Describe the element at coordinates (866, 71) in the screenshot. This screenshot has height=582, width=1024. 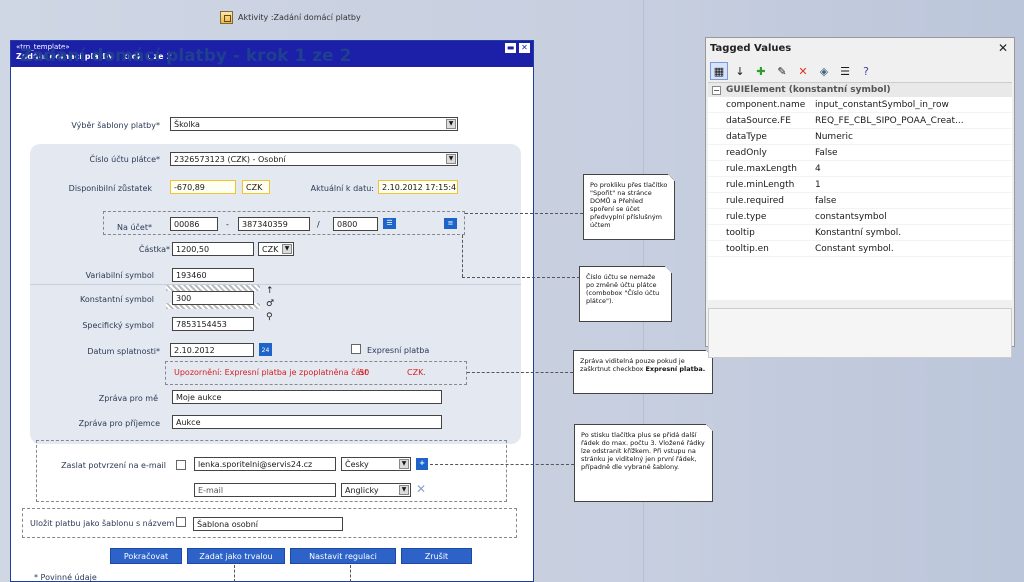
I see `help-icon: ?` at that location.